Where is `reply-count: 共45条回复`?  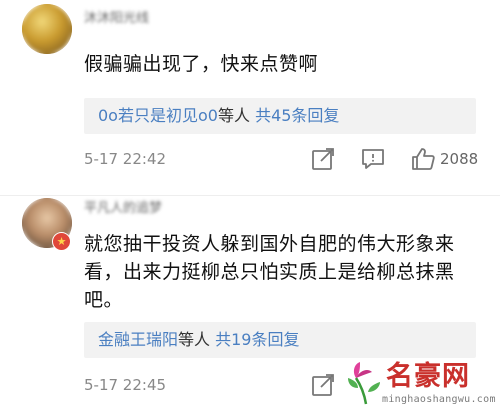
reply-count: 共45条回复 is located at coordinates (297, 115).